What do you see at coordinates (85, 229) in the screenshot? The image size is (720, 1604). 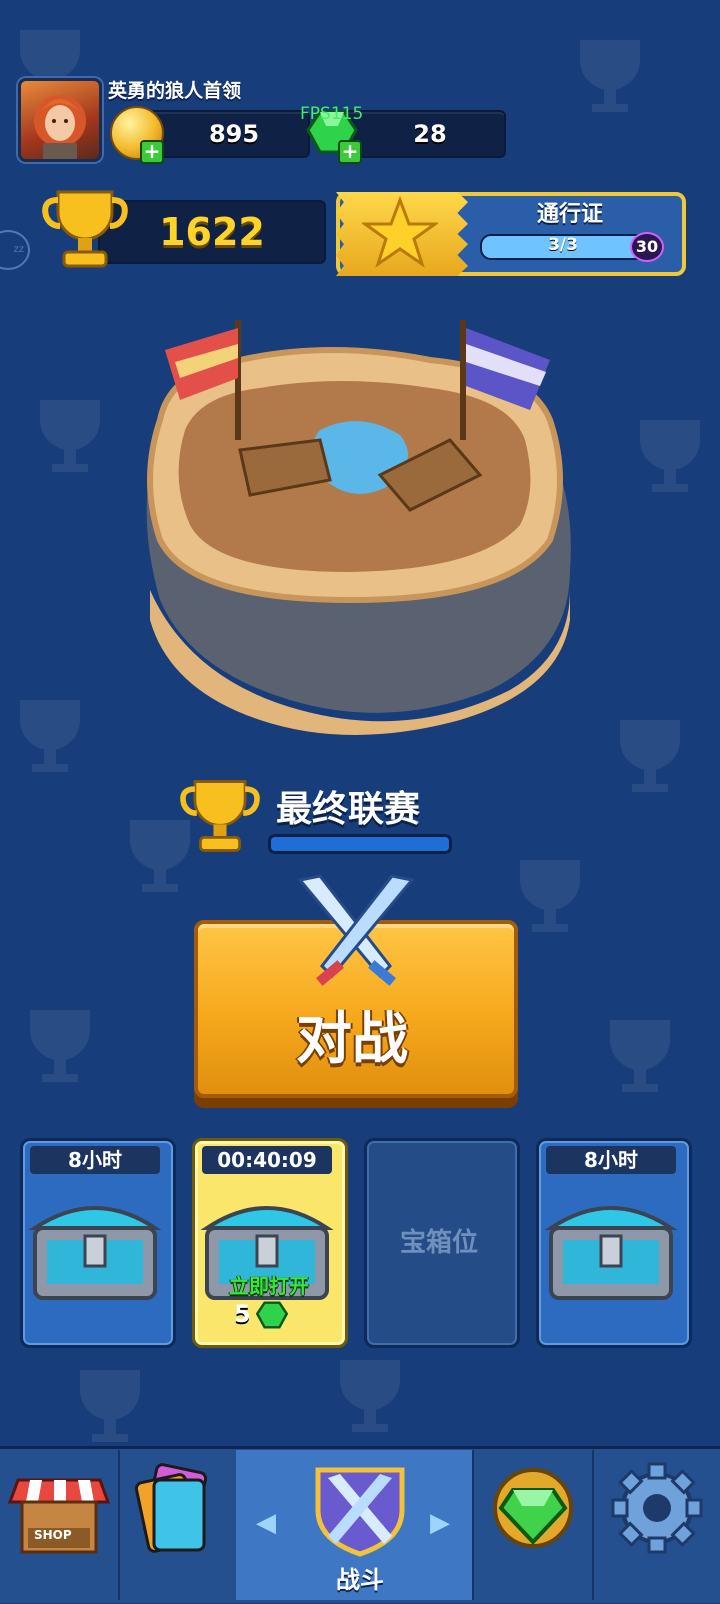 I see `trophy-icon` at bounding box center [85, 229].